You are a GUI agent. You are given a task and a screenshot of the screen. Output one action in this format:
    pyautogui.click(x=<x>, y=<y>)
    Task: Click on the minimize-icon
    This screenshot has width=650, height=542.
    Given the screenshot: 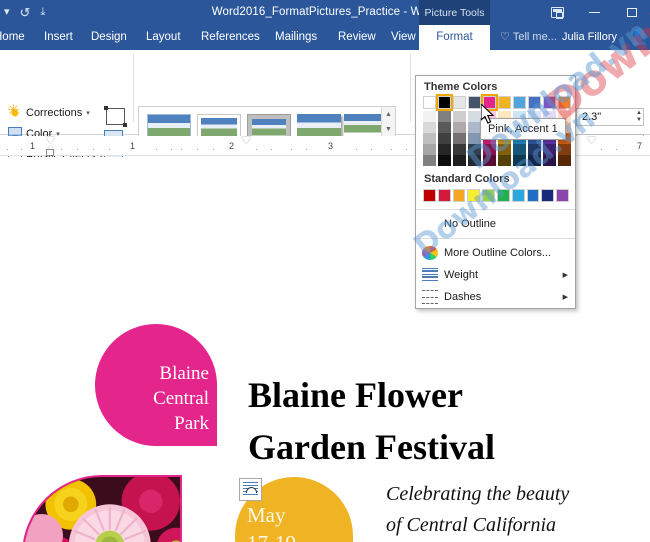 What is the action you would take?
    pyautogui.click(x=594, y=12)
    